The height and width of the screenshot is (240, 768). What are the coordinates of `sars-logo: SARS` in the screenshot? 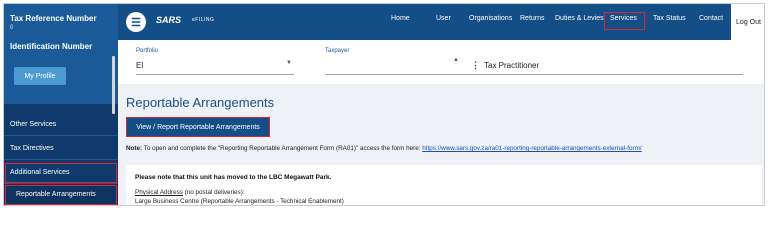 It's located at (169, 20).